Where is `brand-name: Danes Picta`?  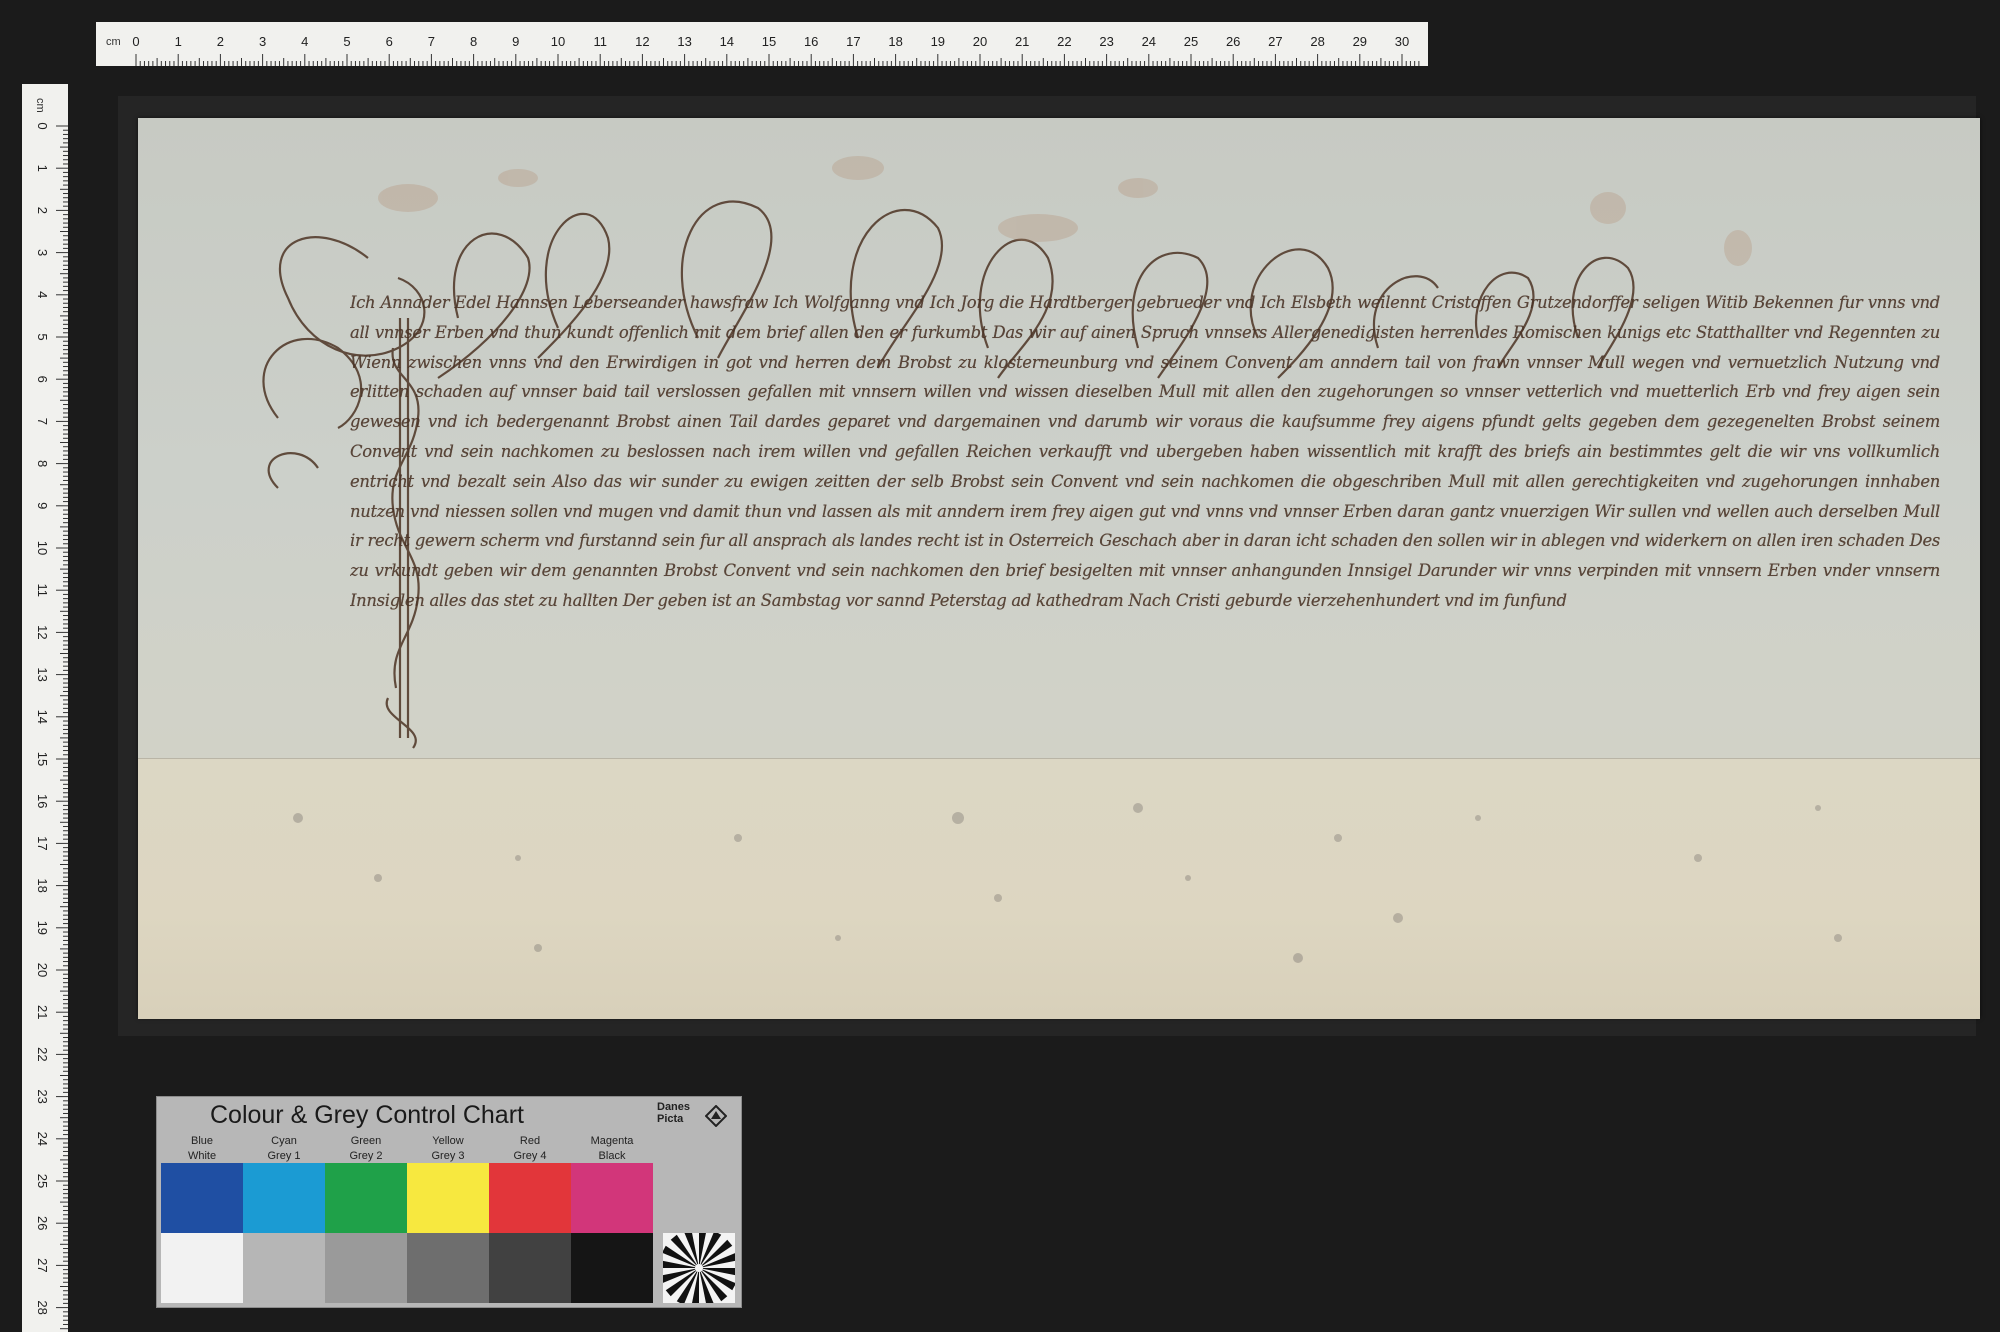
brand-name: Danes Picta is located at coordinates (674, 1113).